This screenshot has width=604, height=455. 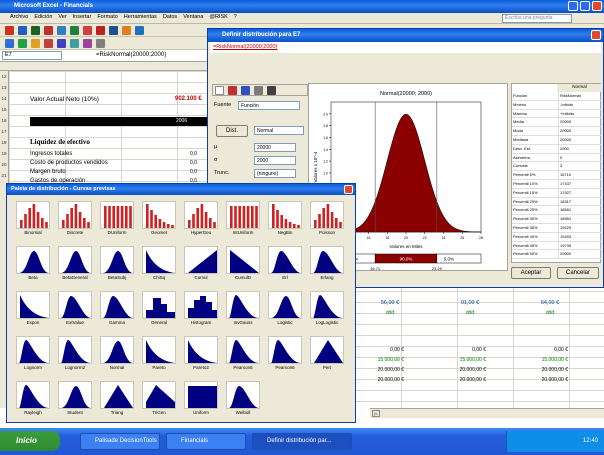 What do you see at coordinates (206, 441) in the screenshot?
I see `taskbar-item: Financials` at bounding box center [206, 441].